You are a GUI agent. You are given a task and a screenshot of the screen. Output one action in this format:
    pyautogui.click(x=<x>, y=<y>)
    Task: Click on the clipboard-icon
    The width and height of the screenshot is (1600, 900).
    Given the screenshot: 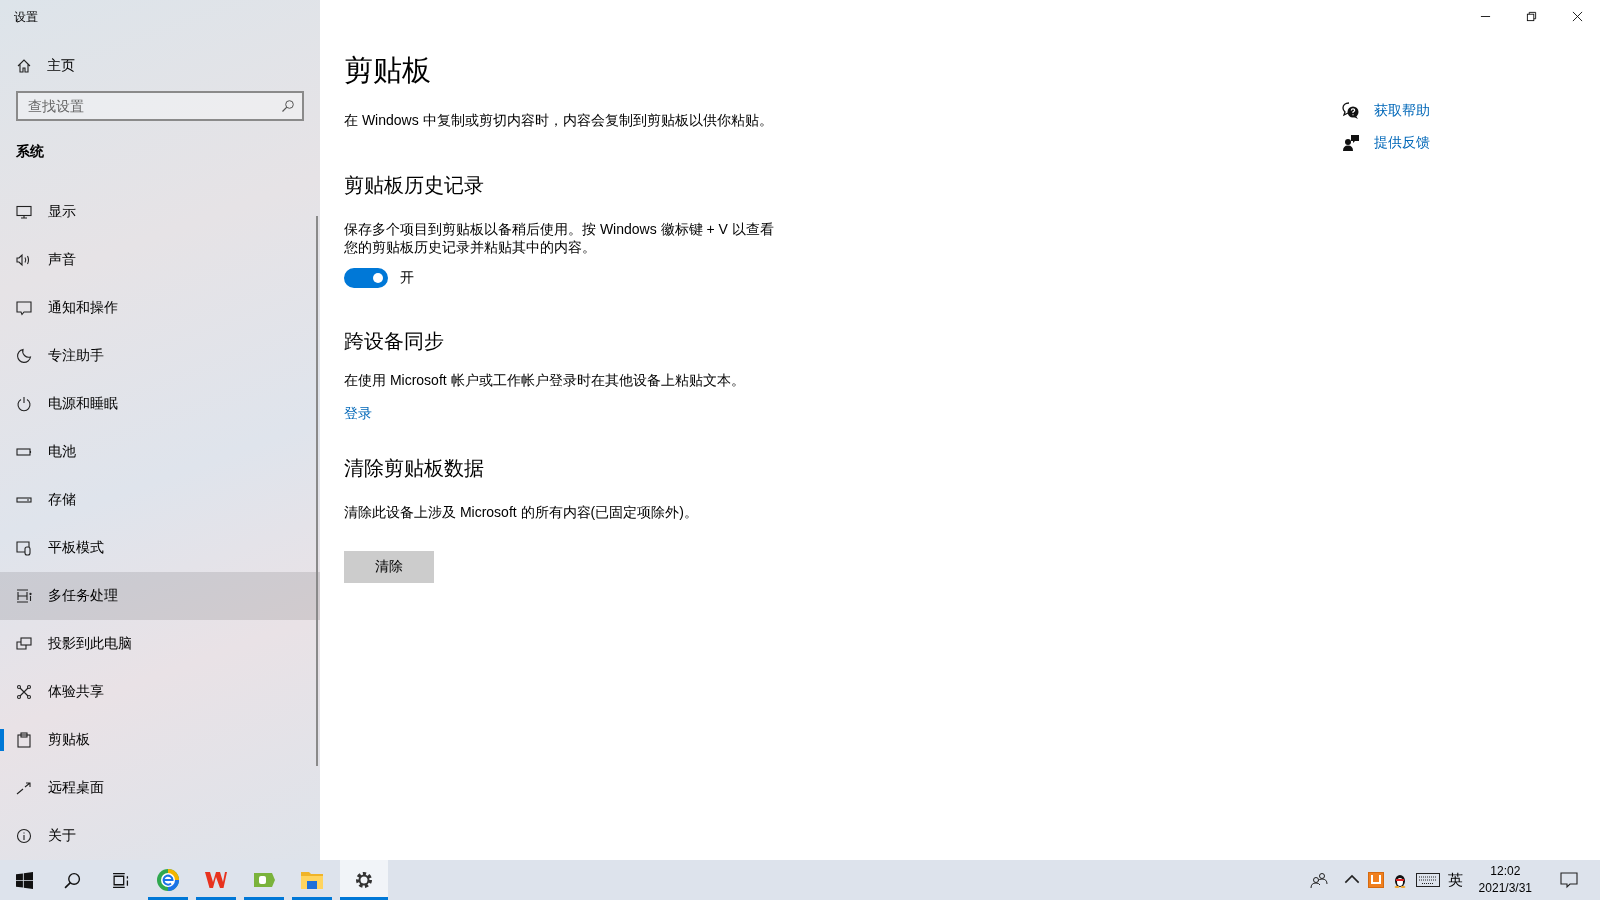 What is the action you would take?
    pyautogui.click(x=24, y=740)
    